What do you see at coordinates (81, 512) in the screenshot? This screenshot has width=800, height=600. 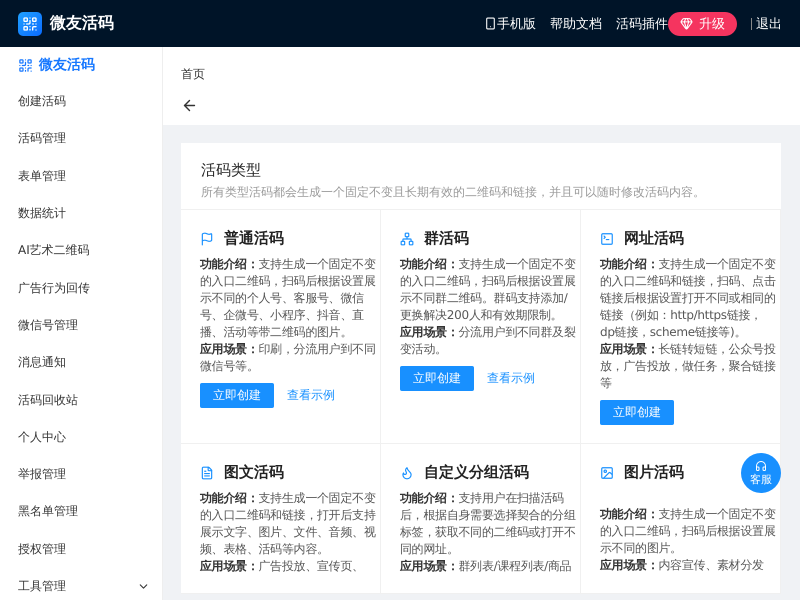 I see `sidebar-item: 黑名单管理` at bounding box center [81, 512].